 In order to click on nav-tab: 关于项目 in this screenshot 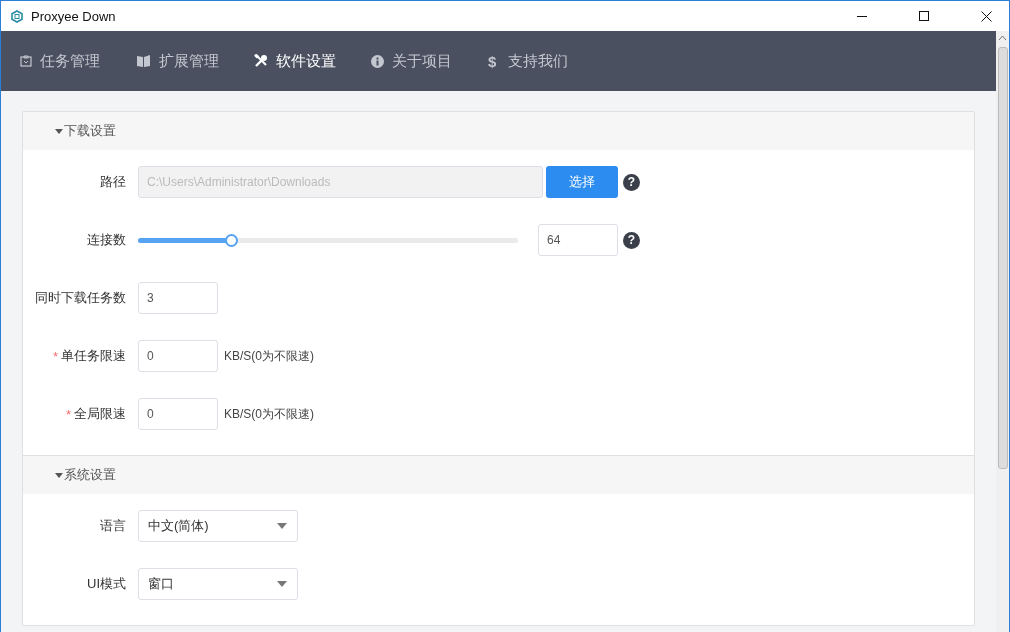, I will do `click(410, 61)`.